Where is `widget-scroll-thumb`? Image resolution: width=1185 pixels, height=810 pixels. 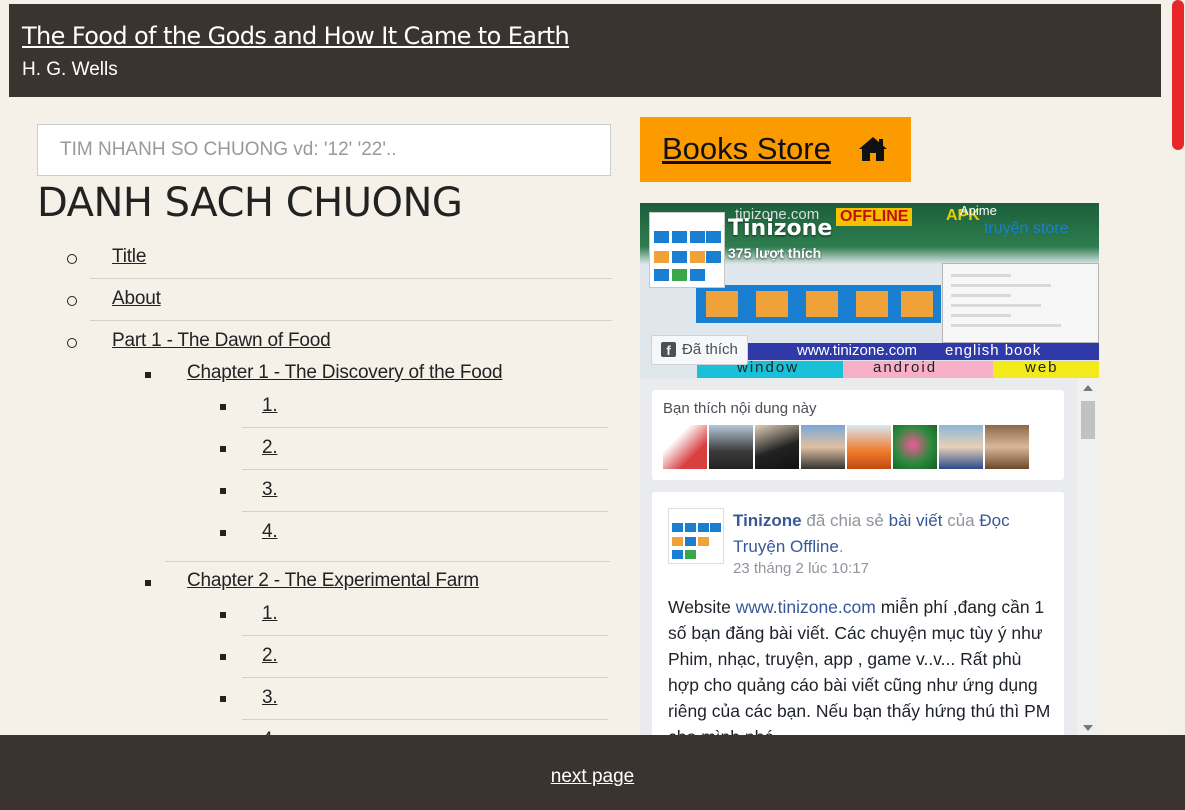 widget-scroll-thumb is located at coordinates (1088, 420).